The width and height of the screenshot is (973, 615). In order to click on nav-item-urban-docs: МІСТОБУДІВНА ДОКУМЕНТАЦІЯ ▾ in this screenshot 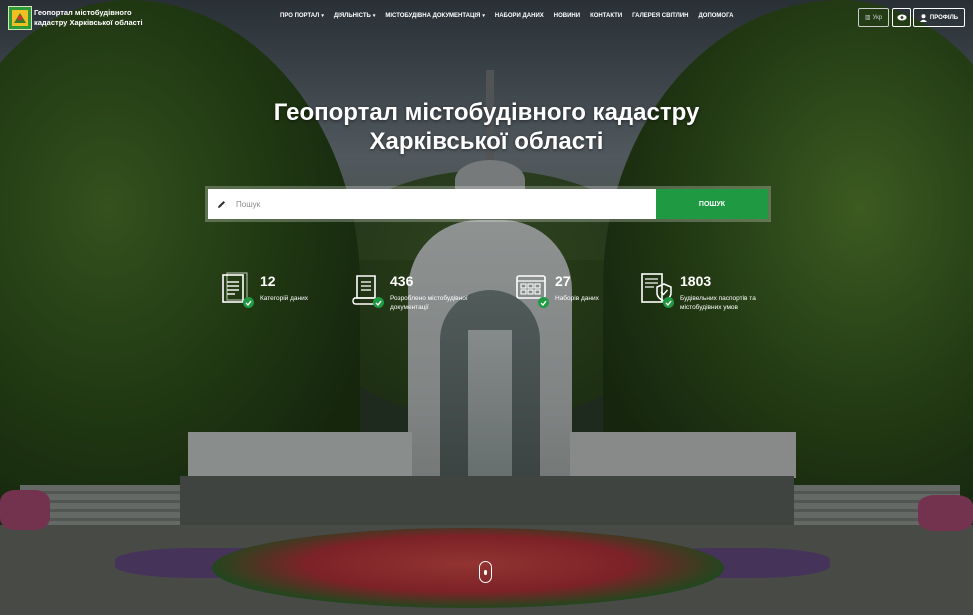, I will do `click(435, 16)`.